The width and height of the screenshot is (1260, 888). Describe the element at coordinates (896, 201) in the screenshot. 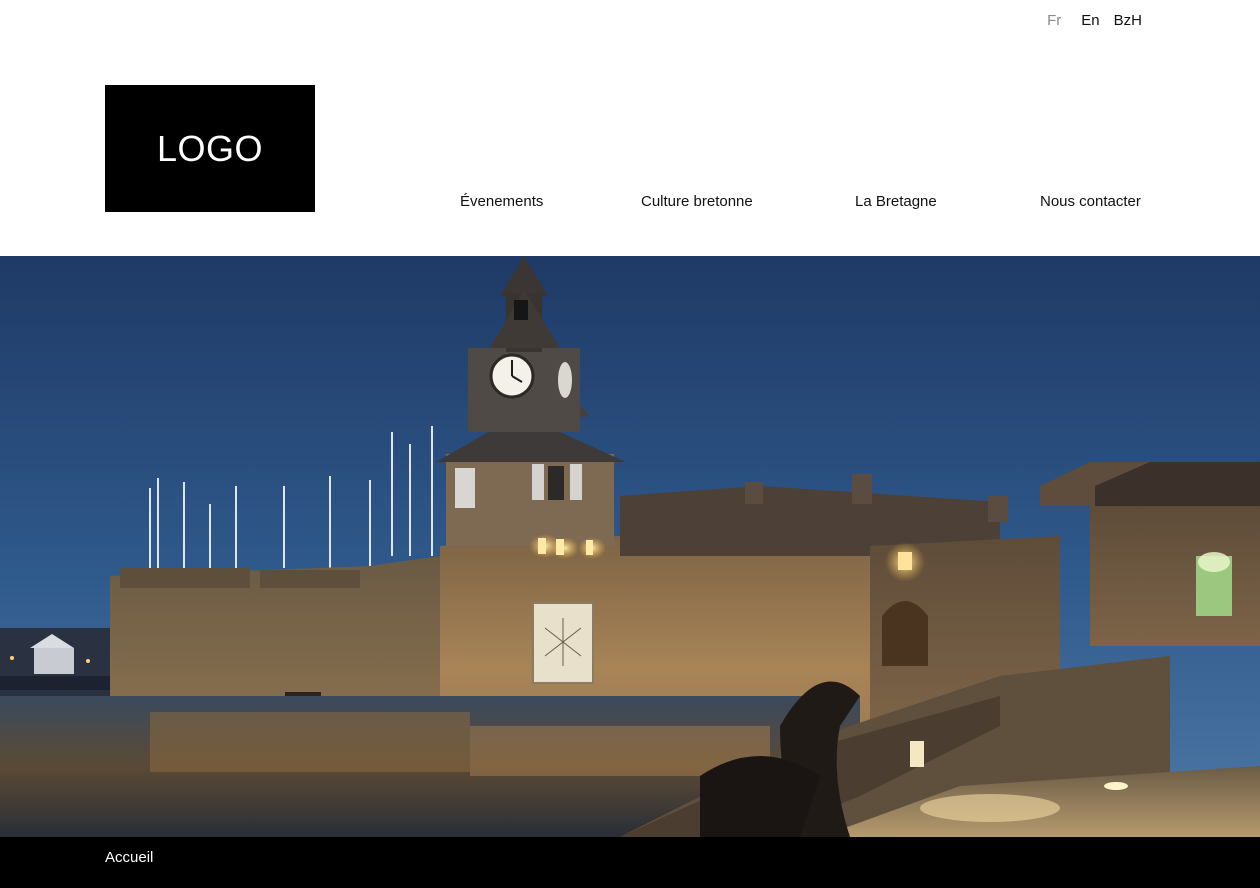

I see `nav-item-la-bretagne: La Bretagne` at that location.